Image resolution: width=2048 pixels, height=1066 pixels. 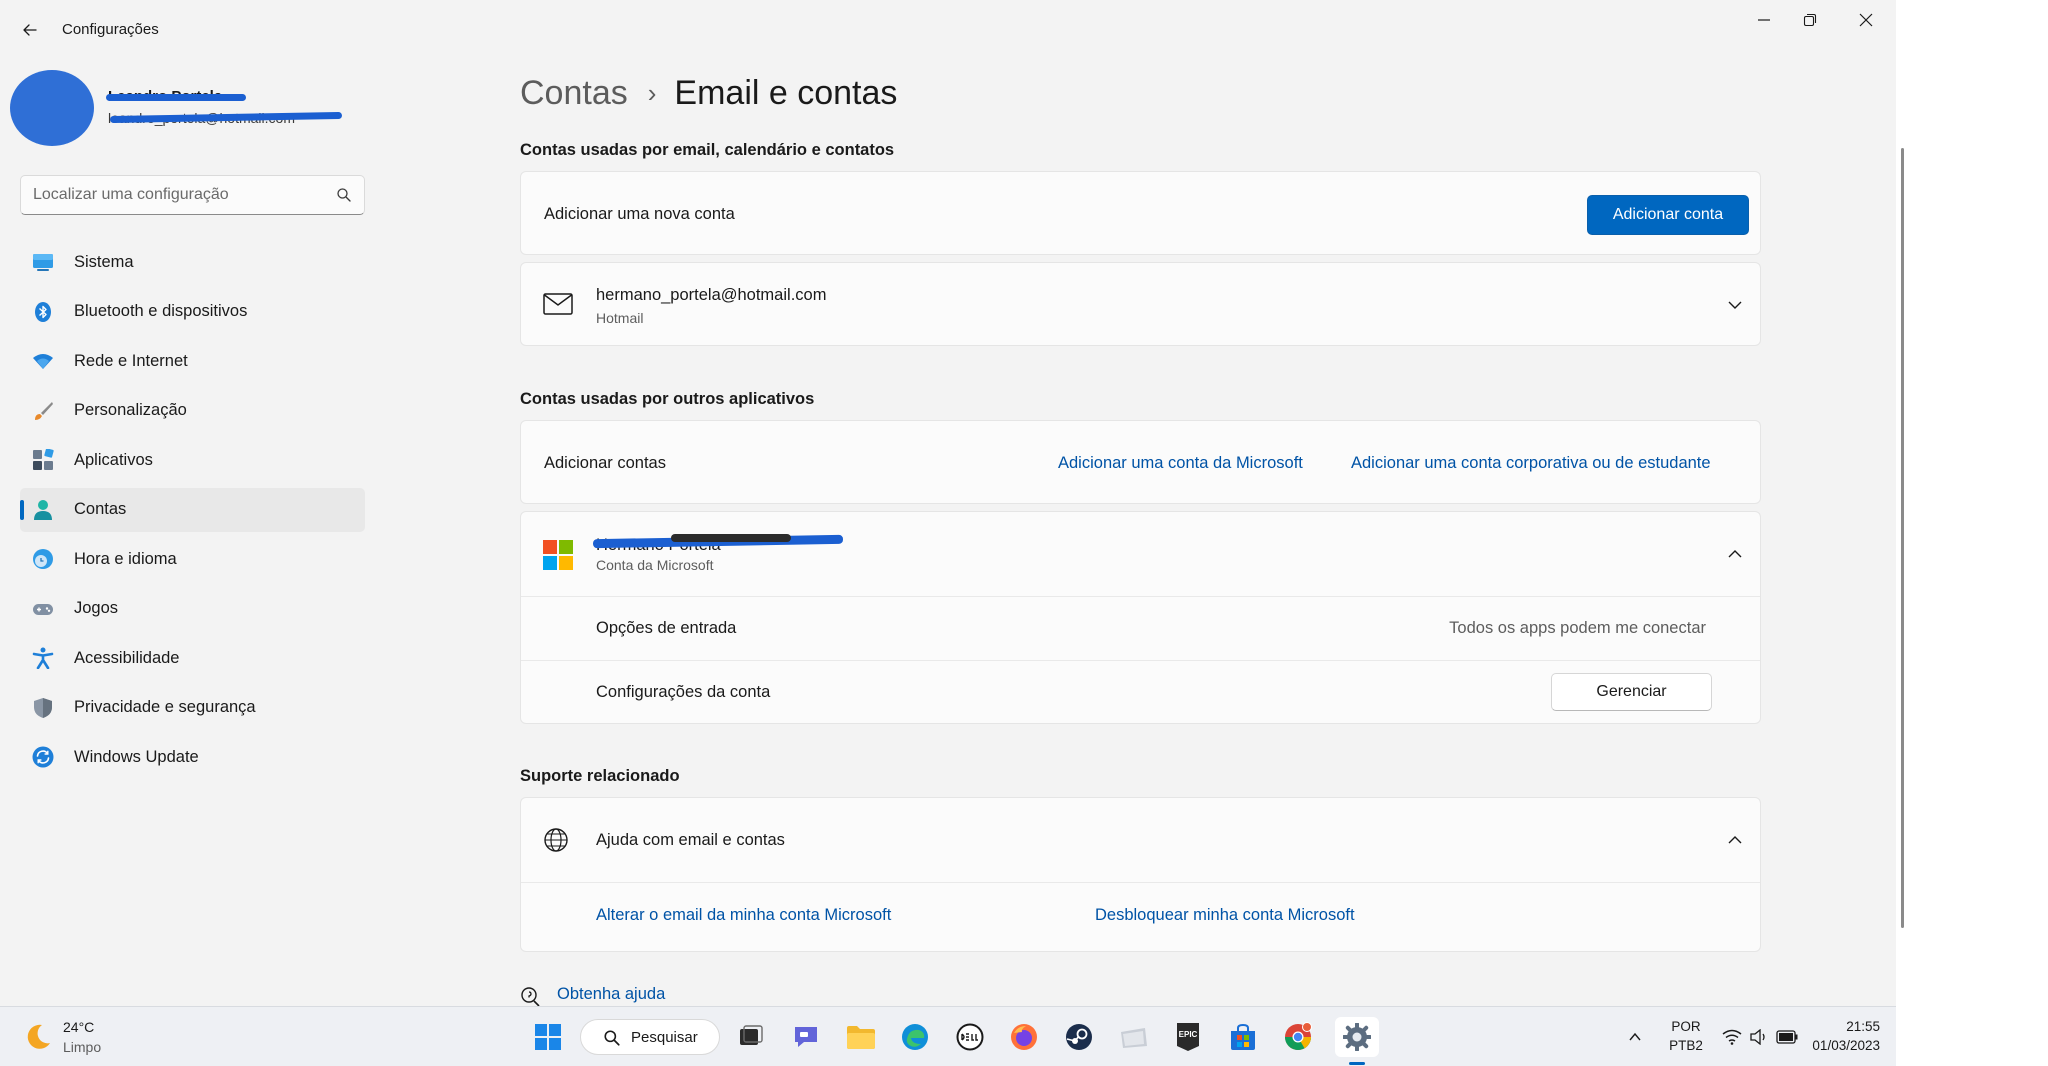 I want to click on sidebar-item-rede: Rede e Internet, so click(x=192, y=361).